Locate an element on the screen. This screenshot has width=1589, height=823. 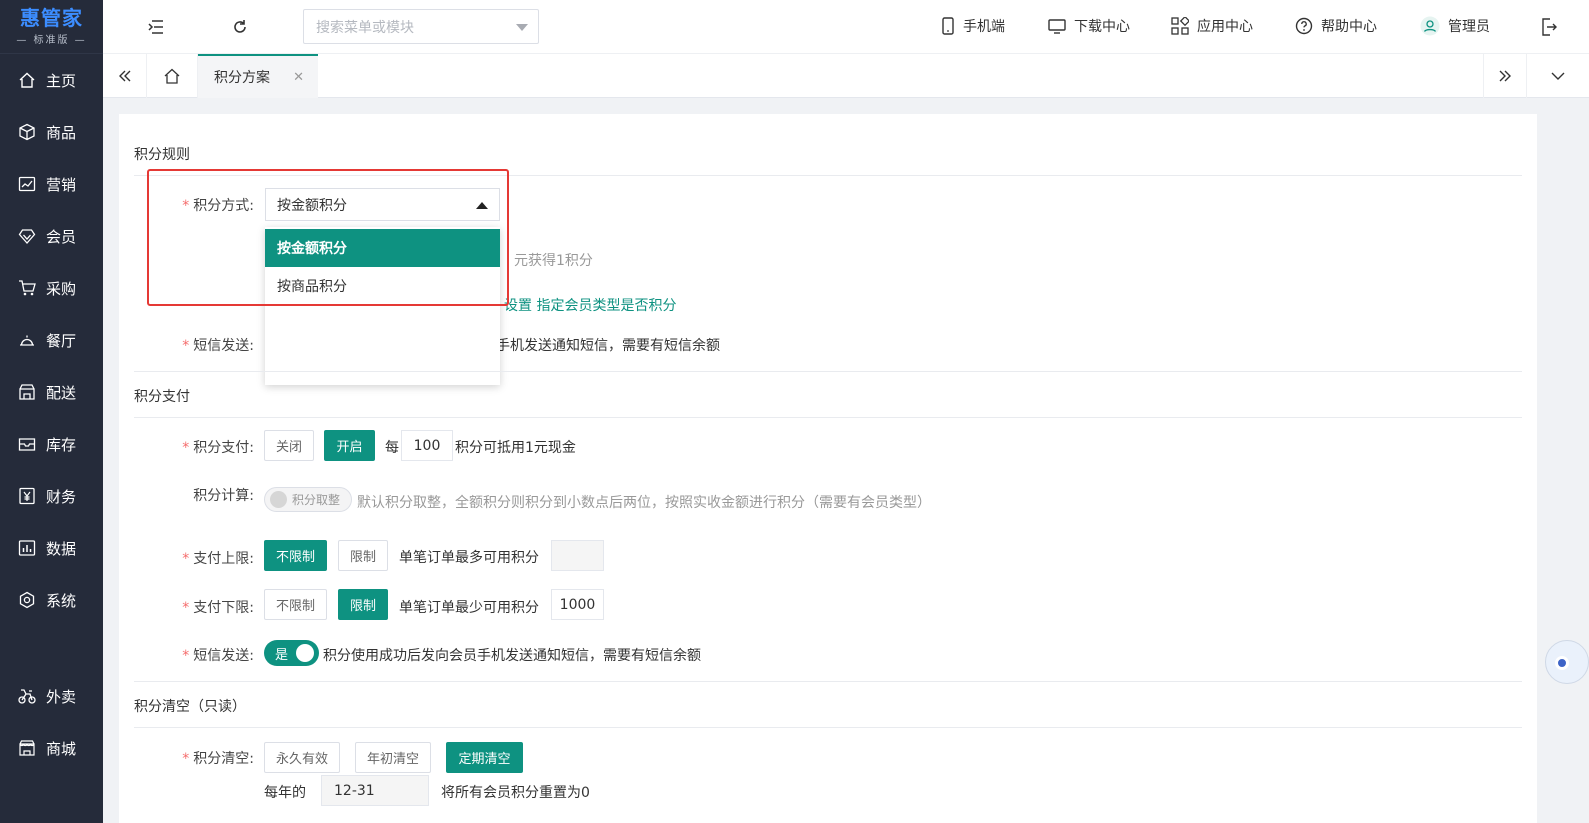
apps-icon is located at coordinates (1180, 26).